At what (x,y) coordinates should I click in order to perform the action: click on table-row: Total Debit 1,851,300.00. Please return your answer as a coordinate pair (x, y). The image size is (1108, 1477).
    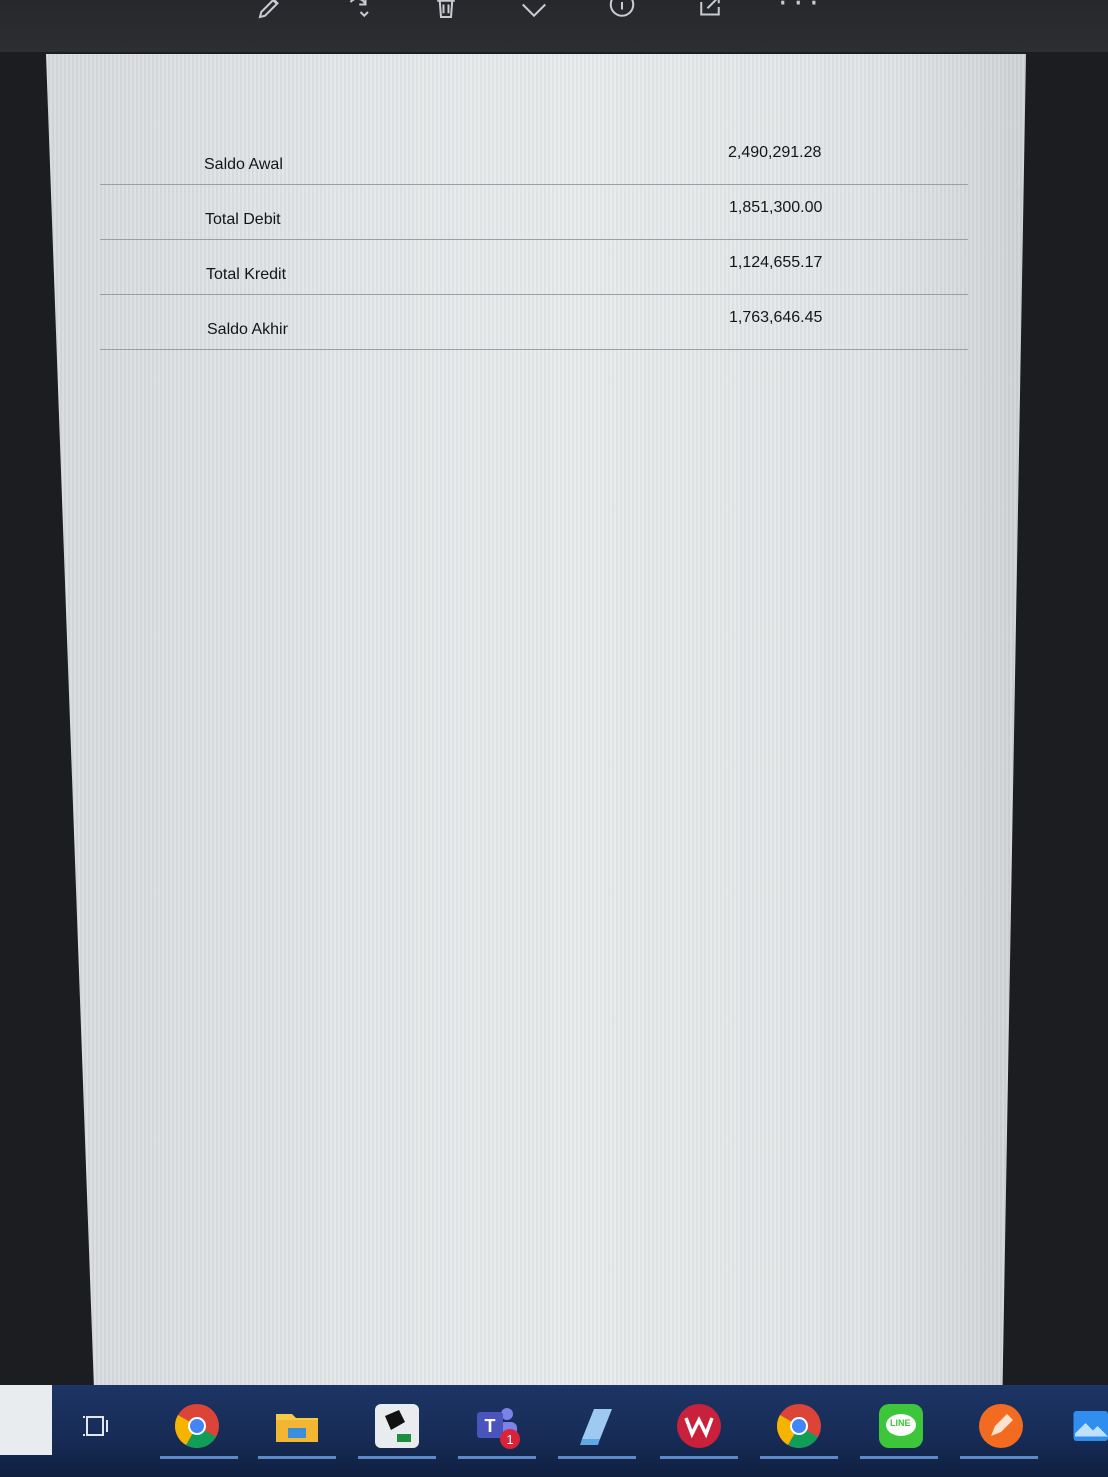
    Looking at the image, I should click on (534, 212).